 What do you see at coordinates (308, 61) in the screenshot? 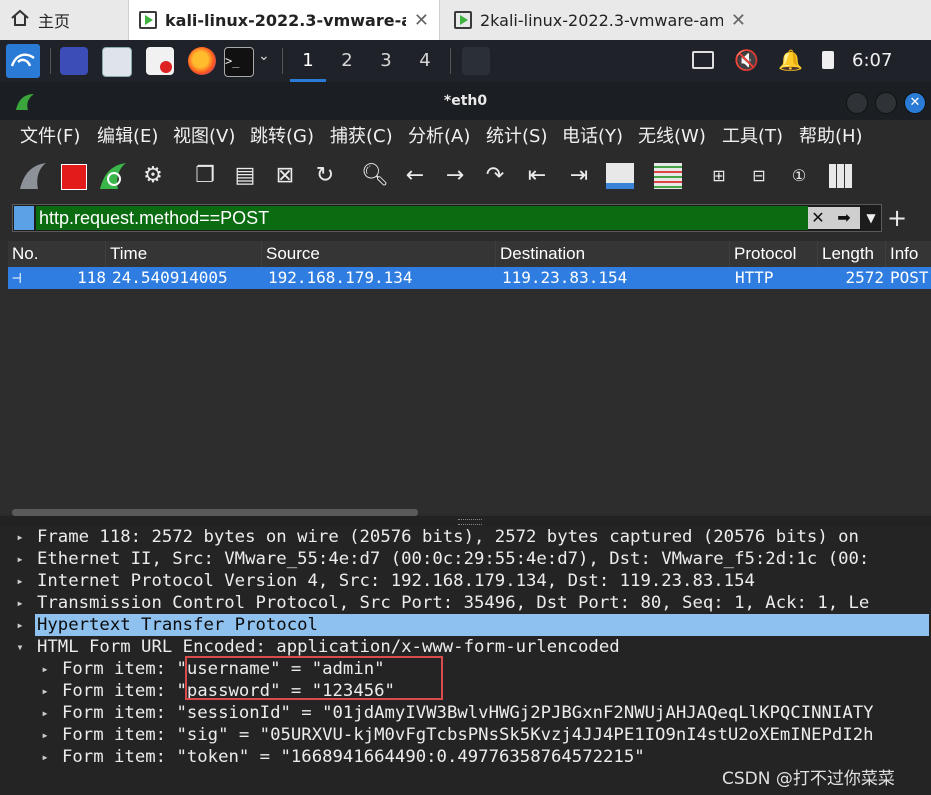
I see `workspace-1: 1` at bounding box center [308, 61].